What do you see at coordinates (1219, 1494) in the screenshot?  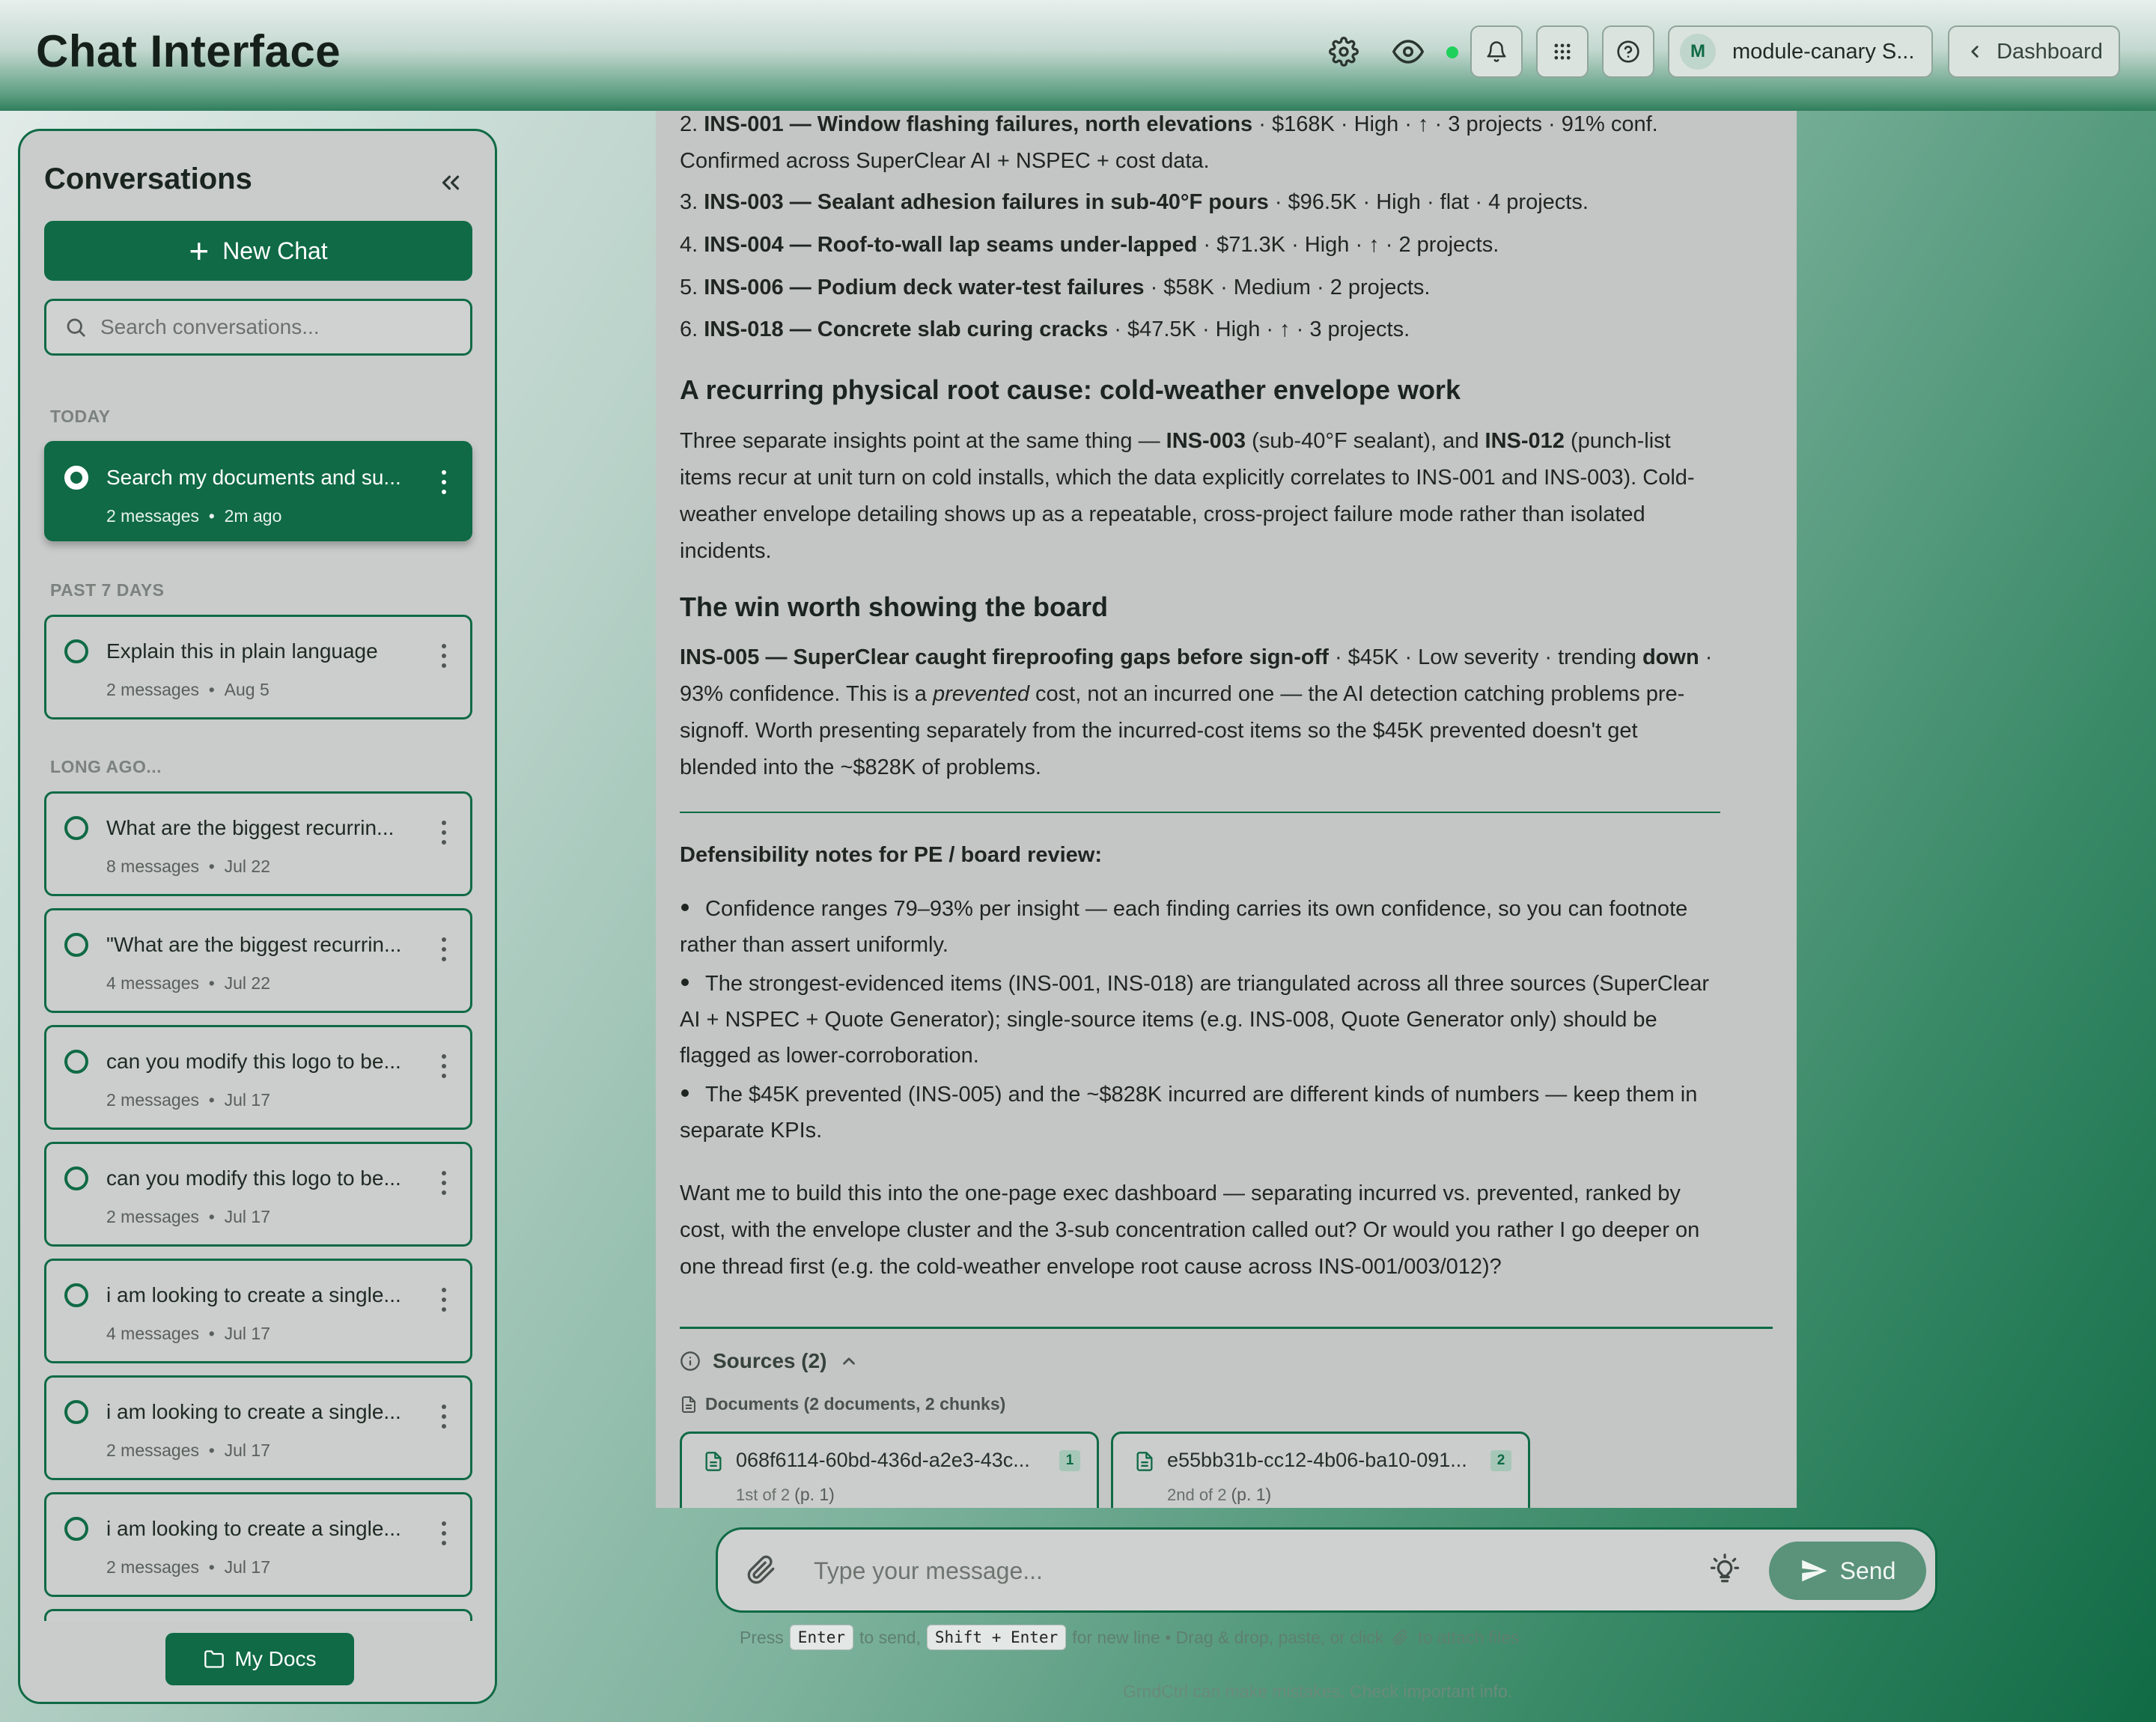 I see `document-meta: 2nd of 2 (p. 1)` at bounding box center [1219, 1494].